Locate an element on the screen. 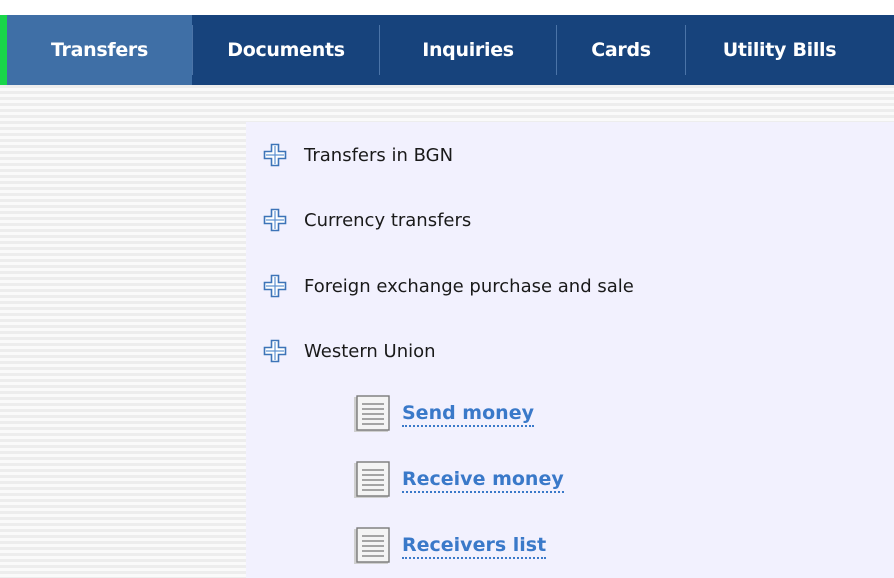 The height and width of the screenshot is (578, 894). tree-item-transfers-in-bgn: Transfers in BGN is located at coordinates (357, 155).